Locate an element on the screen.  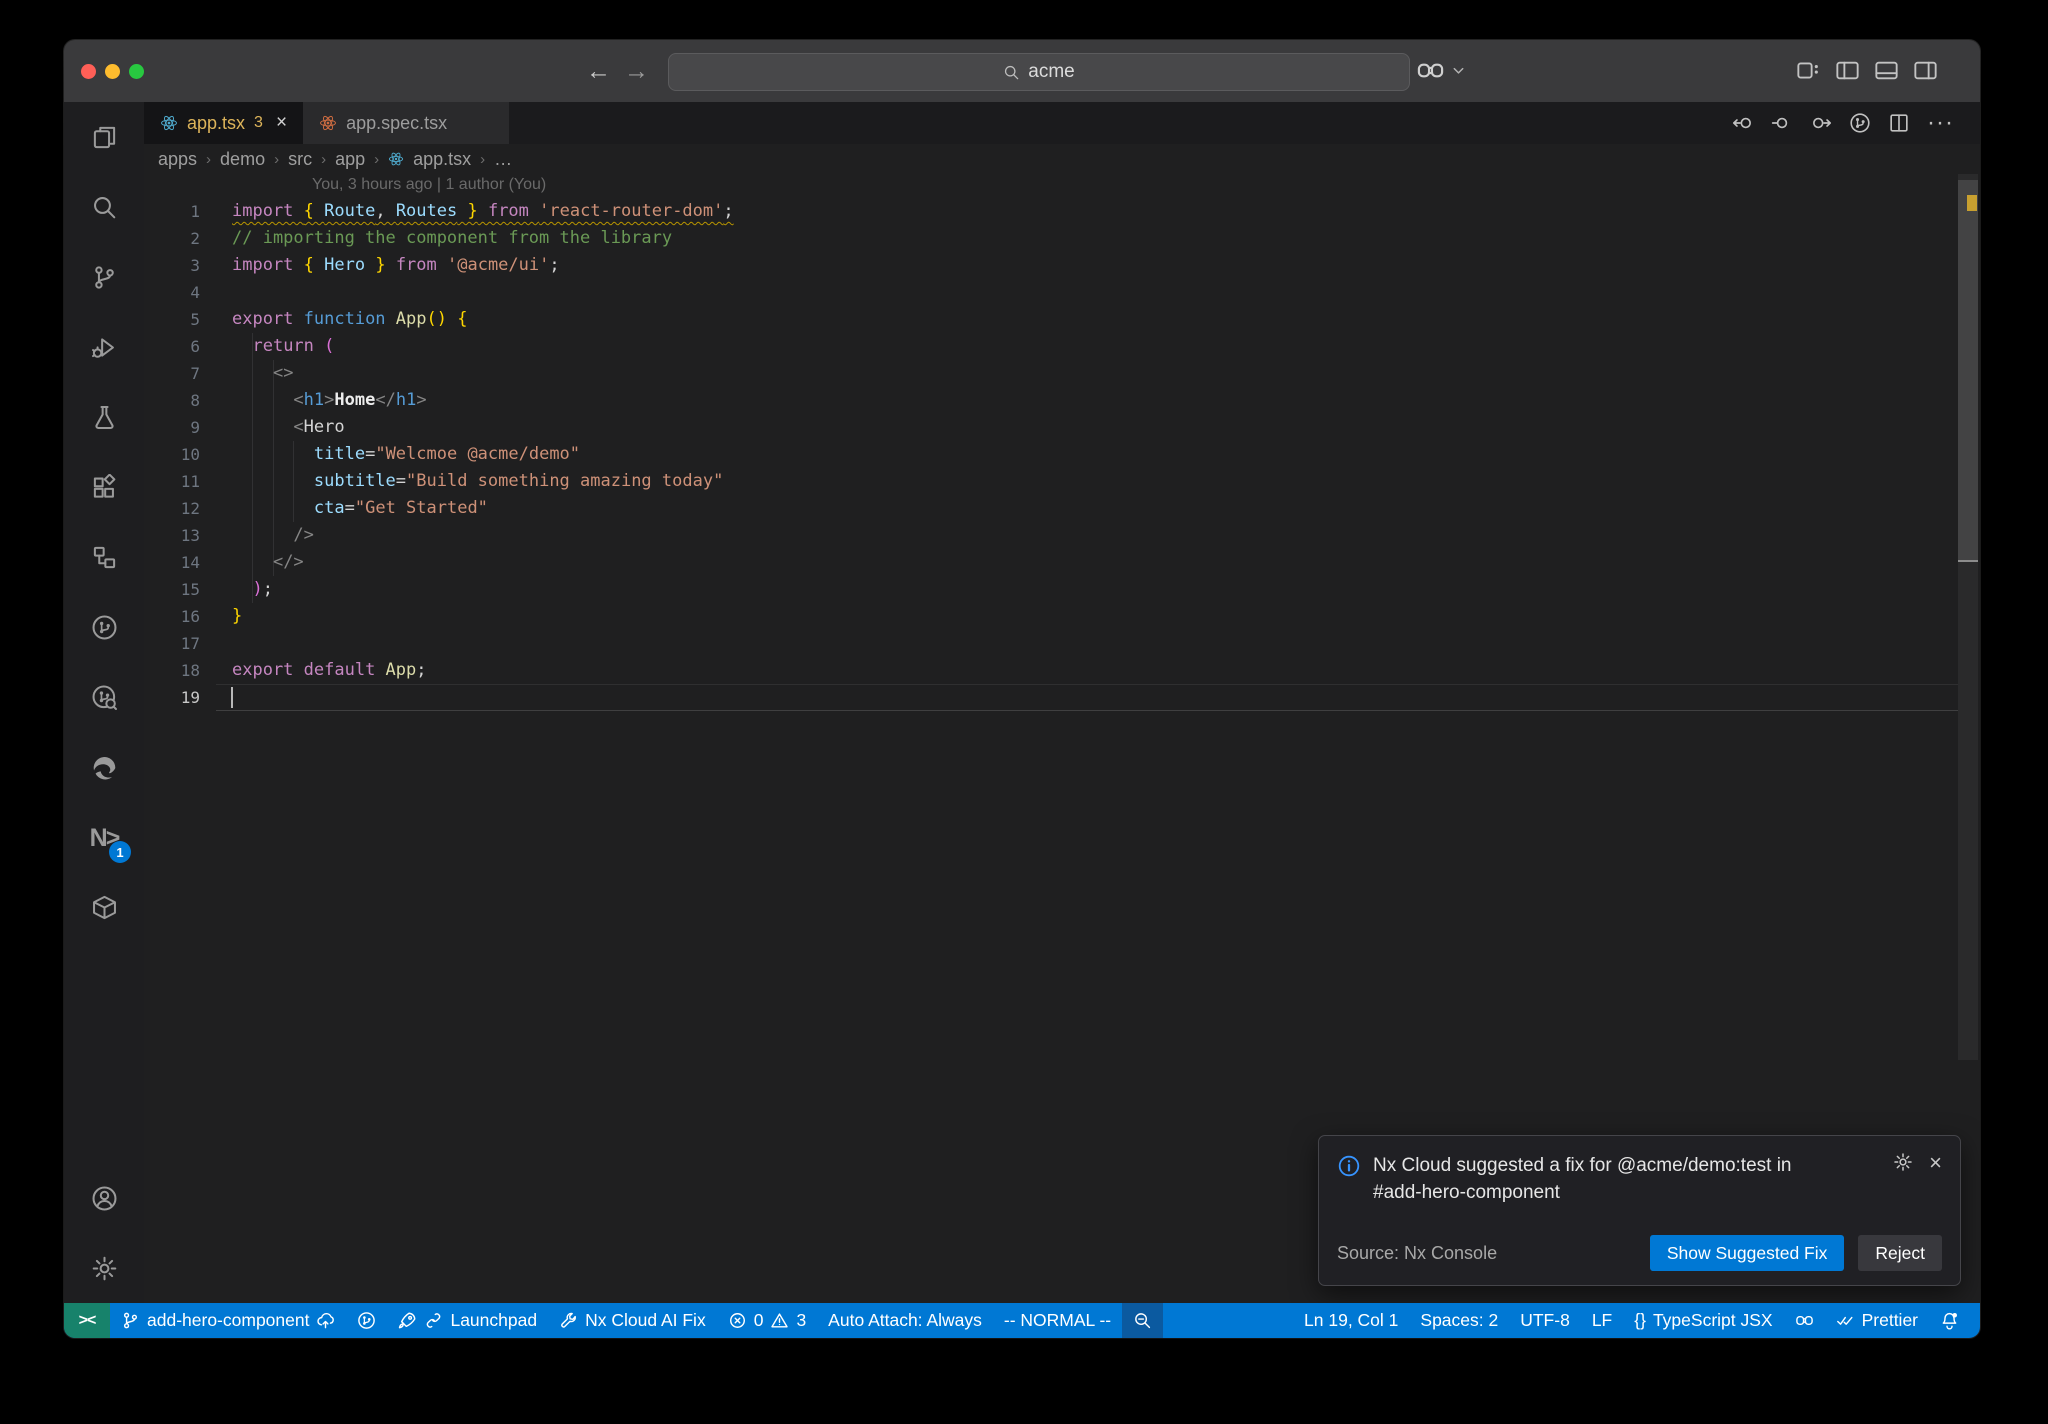
status-item-auto-attach: Auto Attach: Always is located at coordinates (905, 1320).